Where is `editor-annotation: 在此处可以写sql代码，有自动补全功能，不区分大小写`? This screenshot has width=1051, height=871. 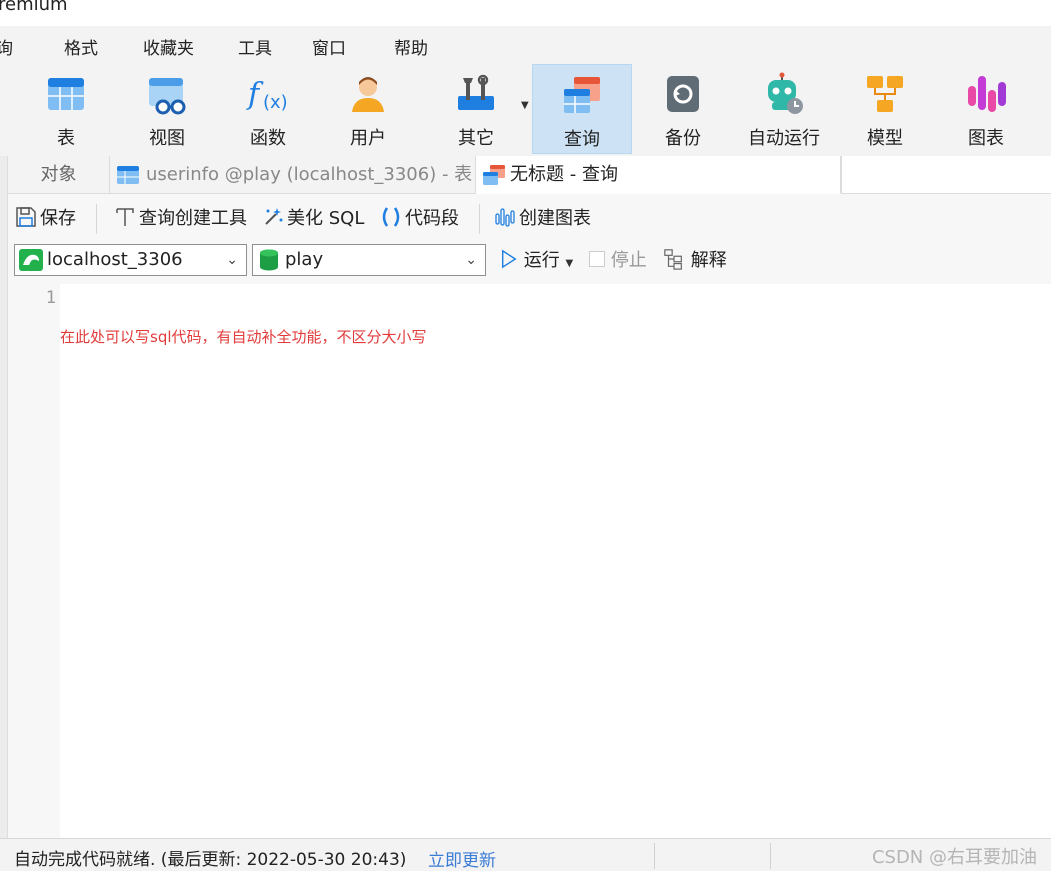 editor-annotation: 在此处可以写sql代码，有自动补全功能，不区分大小写 is located at coordinates (243, 337).